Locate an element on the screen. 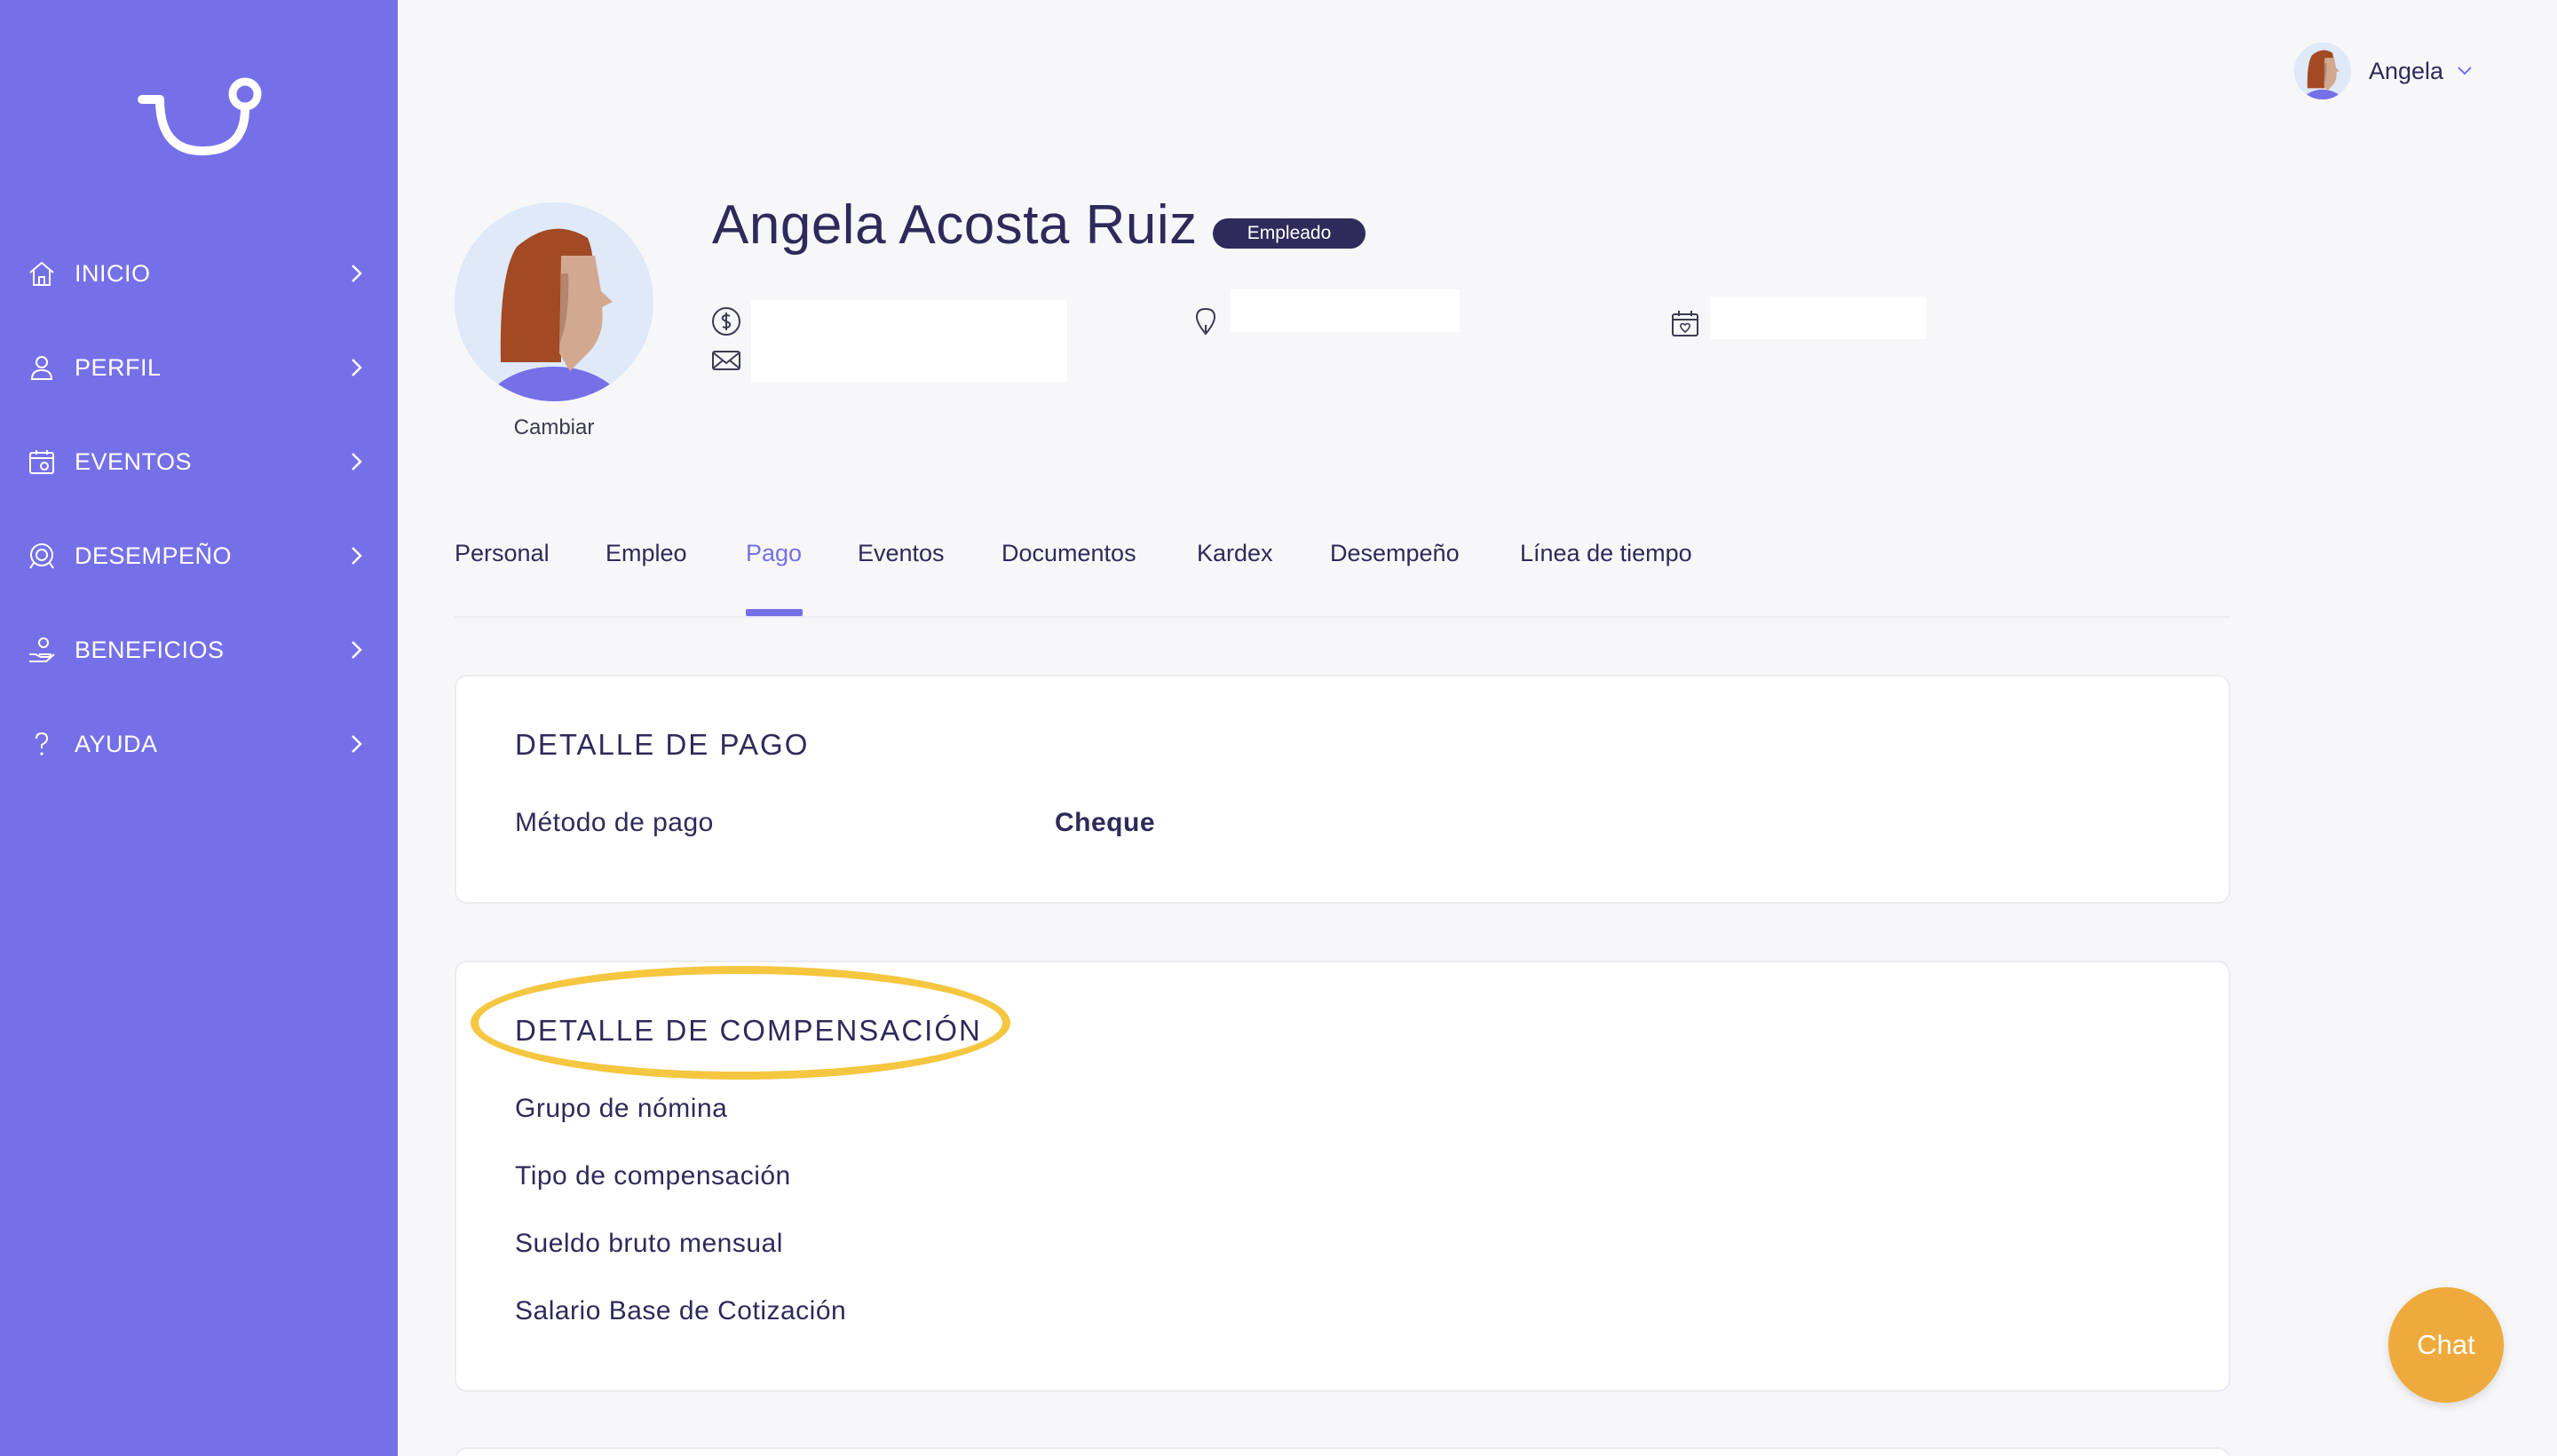  base-contribution-salary-label: Salario Base de Cotización is located at coordinates (681, 1310).